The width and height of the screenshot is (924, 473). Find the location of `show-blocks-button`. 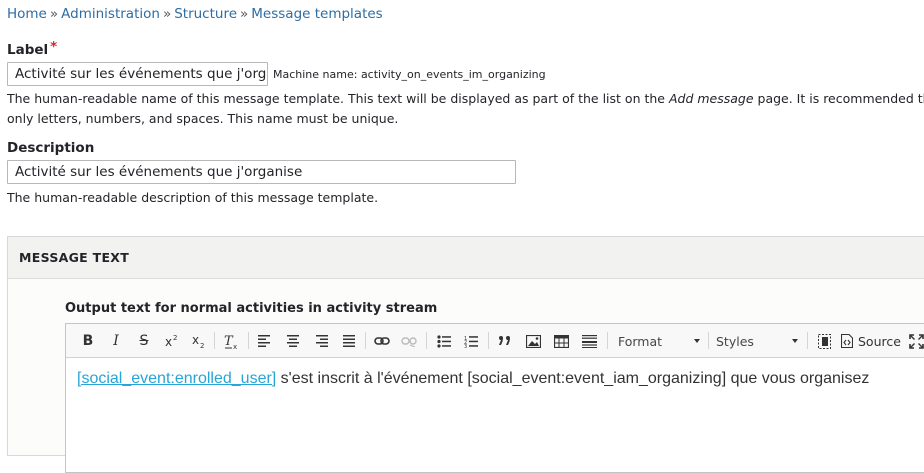

show-blocks-button is located at coordinates (824, 341).